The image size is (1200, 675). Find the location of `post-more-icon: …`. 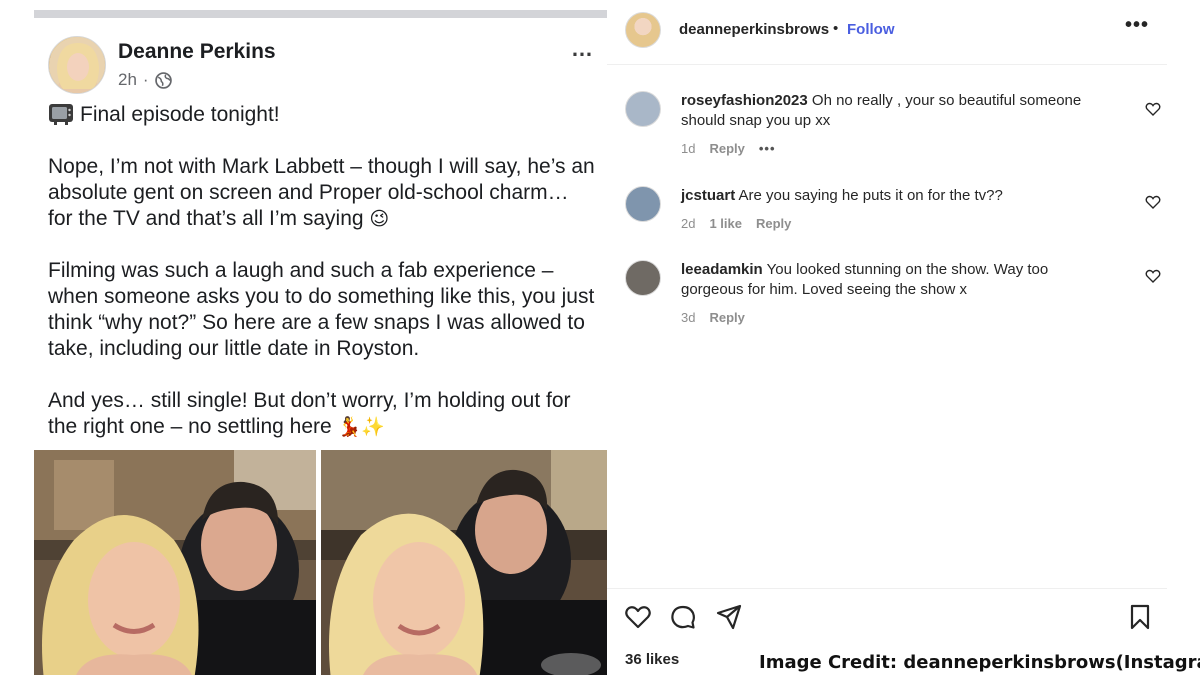

post-more-icon: … is located at coordinates (582, 49).